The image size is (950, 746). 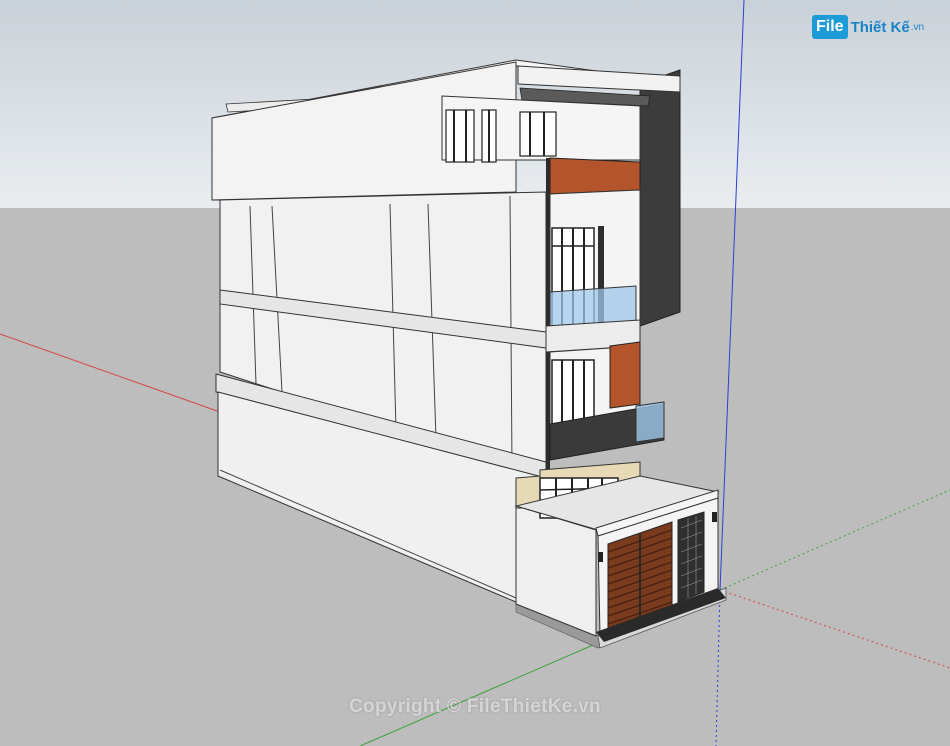 I want to click on copyright-watermark: Copyright © FileThietKe.vn, so click(x=475, y=706).